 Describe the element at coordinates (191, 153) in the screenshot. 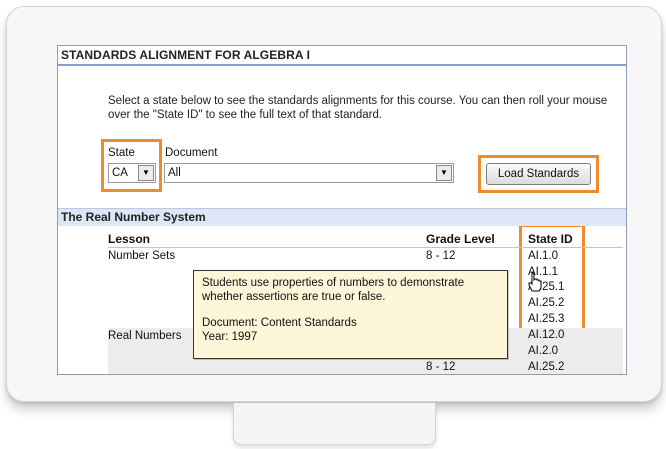

I see `document-label: Document` at that location.